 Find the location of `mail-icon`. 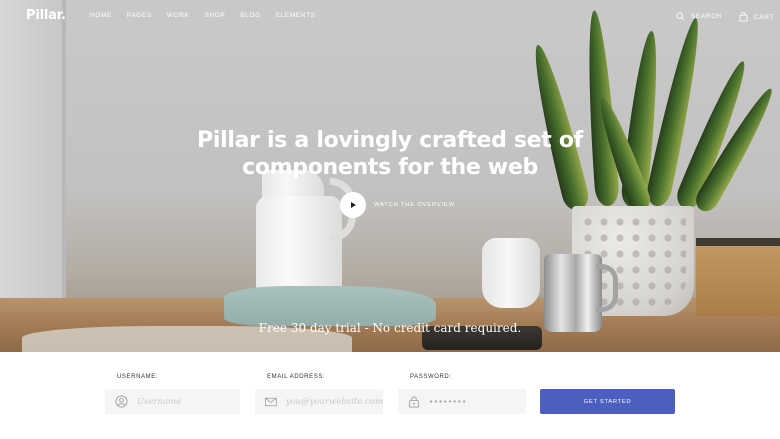

mail-icon is located at coordinates (271, 401).